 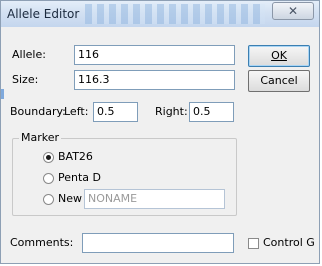 I want to click on radio-penta-d-label: Penta D, so click(x=79, y=177).